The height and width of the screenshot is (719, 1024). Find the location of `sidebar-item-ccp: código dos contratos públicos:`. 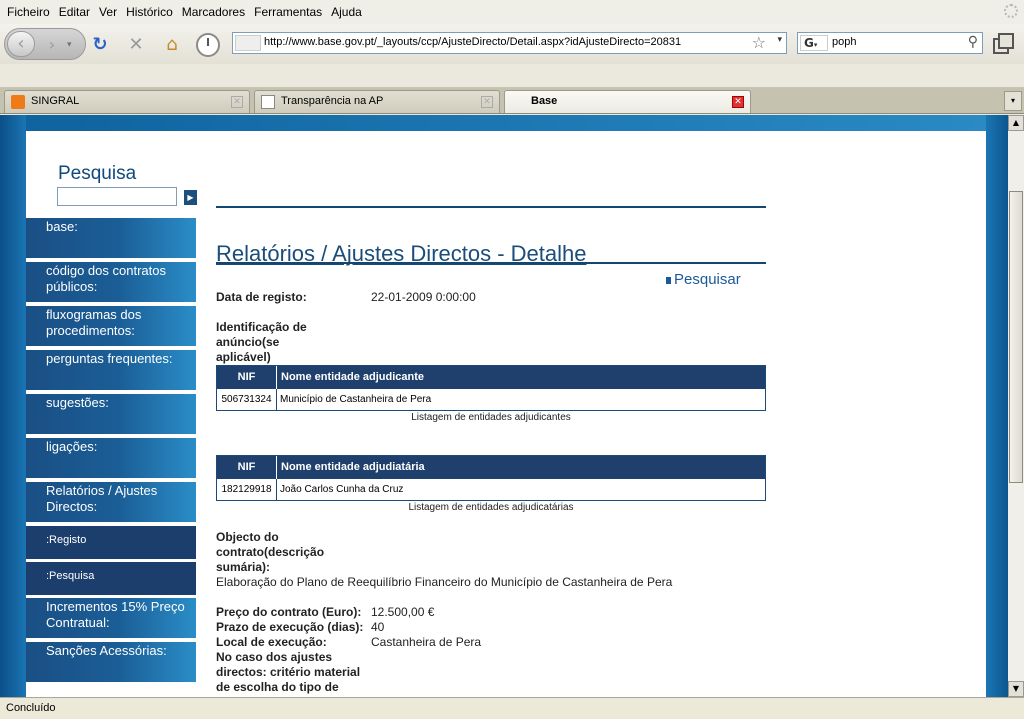

sidebar-item-ccp: código dos contratos públicos: is located at coordinates (111, 282).